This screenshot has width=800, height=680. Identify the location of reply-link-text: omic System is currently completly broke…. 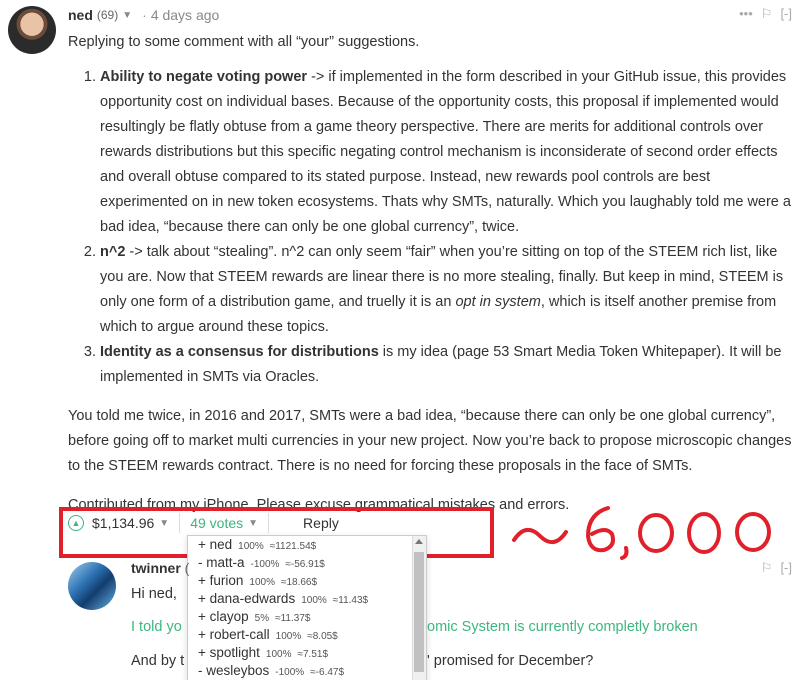
(562, 627).